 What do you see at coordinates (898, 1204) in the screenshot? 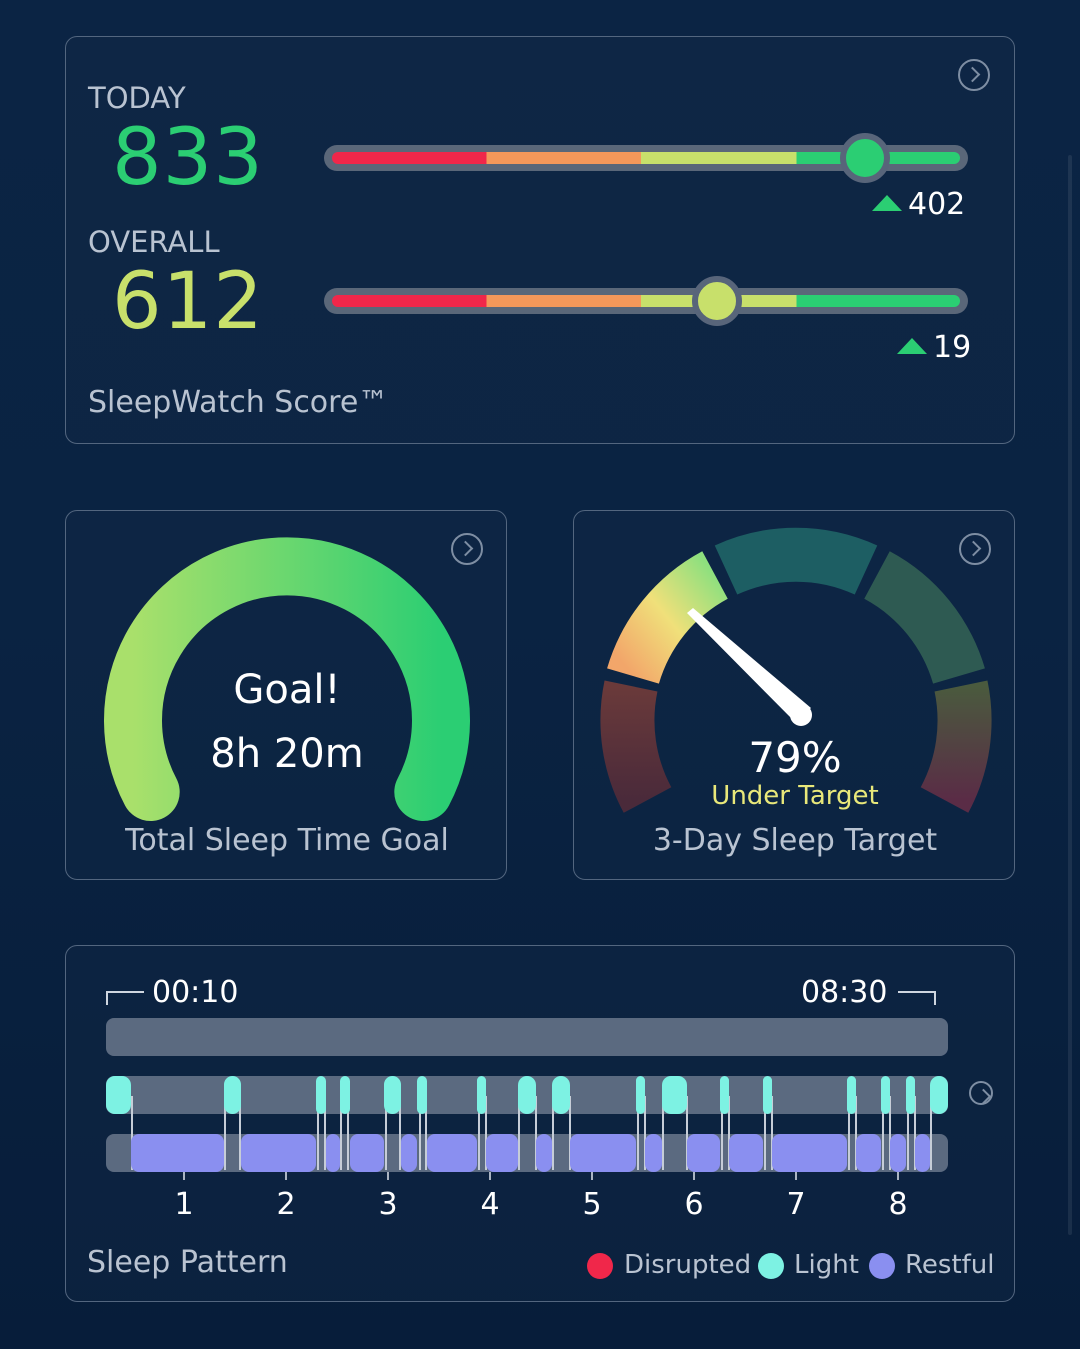
I see `hour-label: 8` at bounding box center [898, 1204].